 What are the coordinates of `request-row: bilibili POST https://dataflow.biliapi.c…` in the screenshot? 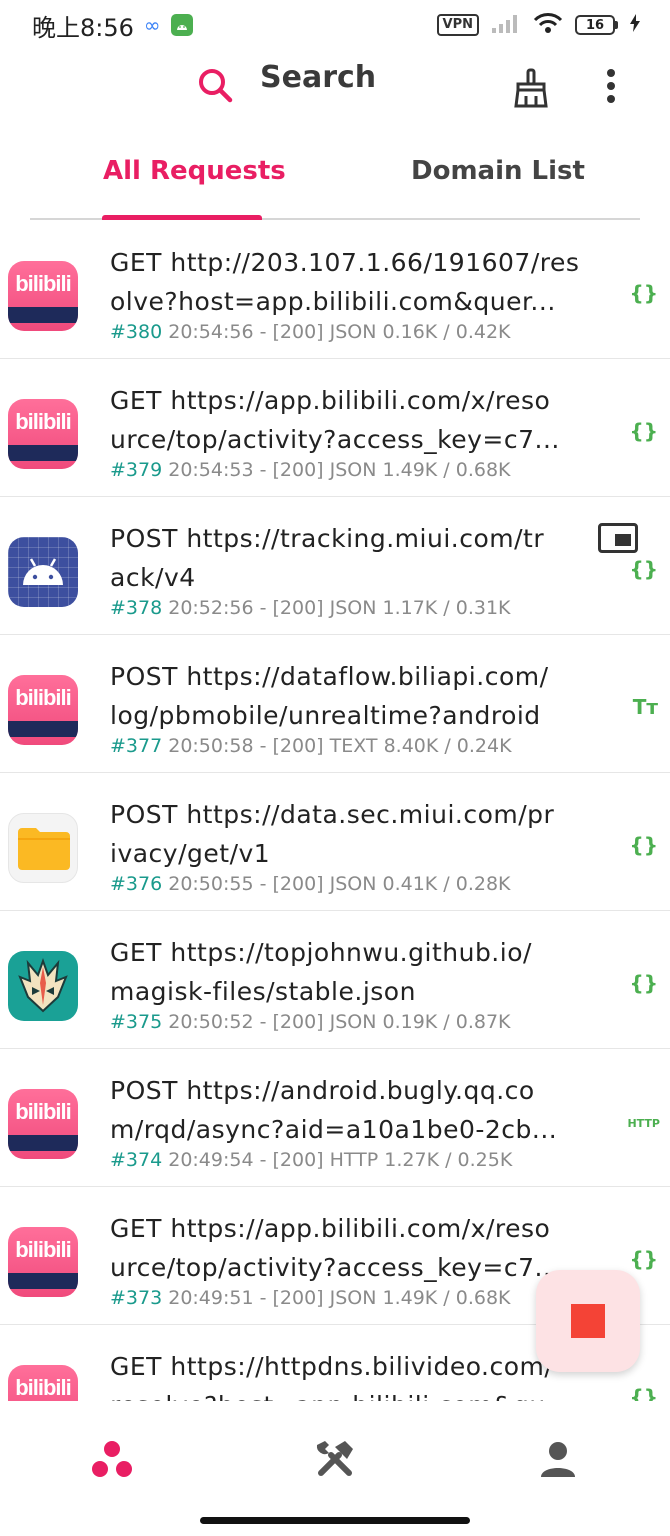 It's located at (335, 704).